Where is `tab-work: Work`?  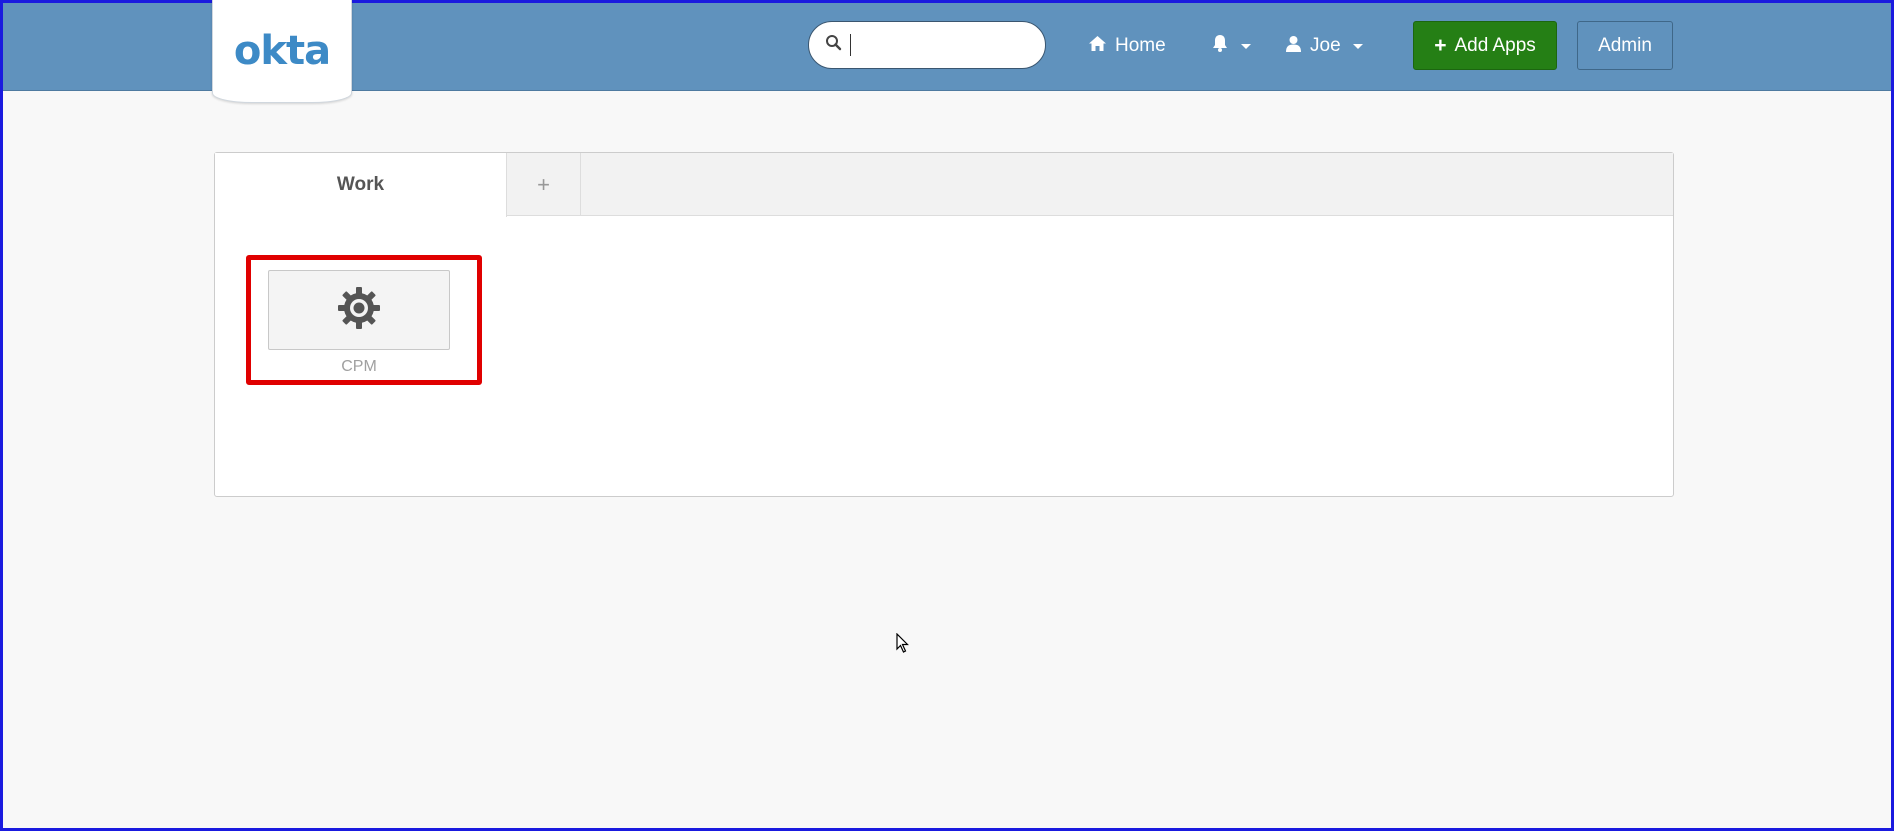 tab-work: Work is located at coordinates (361, 185).